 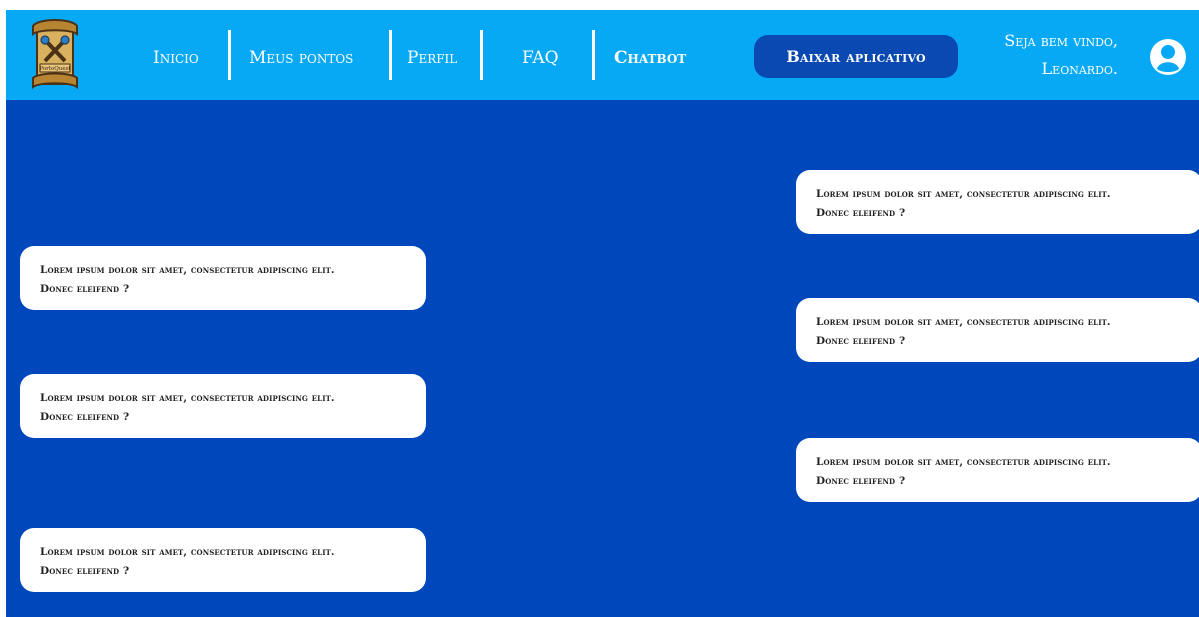 What do you see at coordinates (1061, 40) in the screenshot?
I see `welcome-line-1: Seja bem vindo,` at bounding box center [1061, 40].